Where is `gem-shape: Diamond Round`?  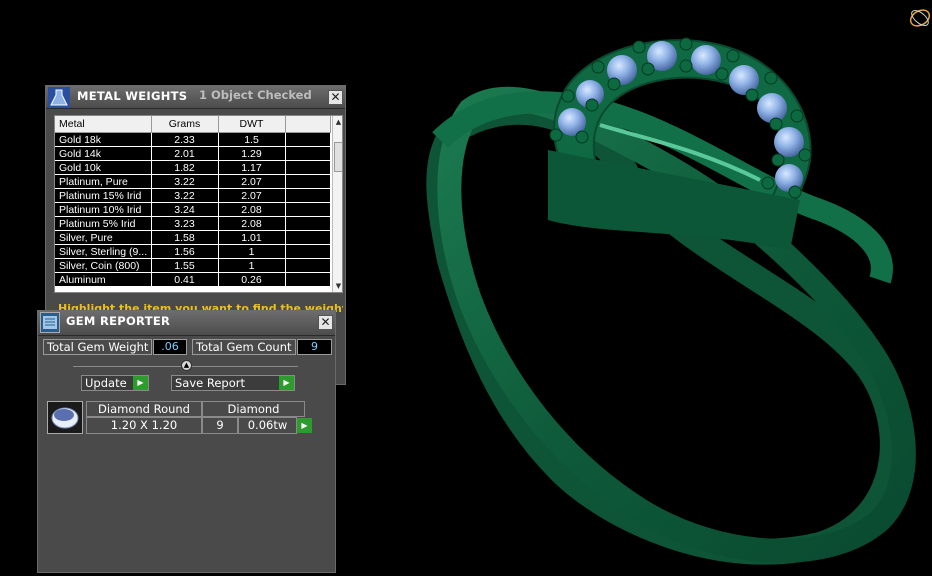
gem-shape: Diamond Round is located at coordinates (144, 409).